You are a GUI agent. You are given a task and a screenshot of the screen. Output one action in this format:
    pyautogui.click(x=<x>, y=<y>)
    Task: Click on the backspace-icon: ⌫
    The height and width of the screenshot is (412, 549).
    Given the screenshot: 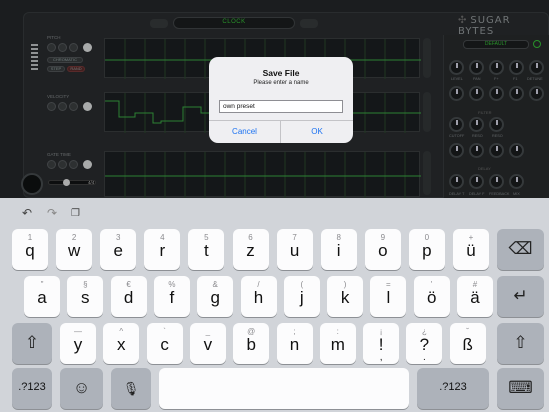 What is the action you would take?
    pyautogui.click(x=520, y=248)
    